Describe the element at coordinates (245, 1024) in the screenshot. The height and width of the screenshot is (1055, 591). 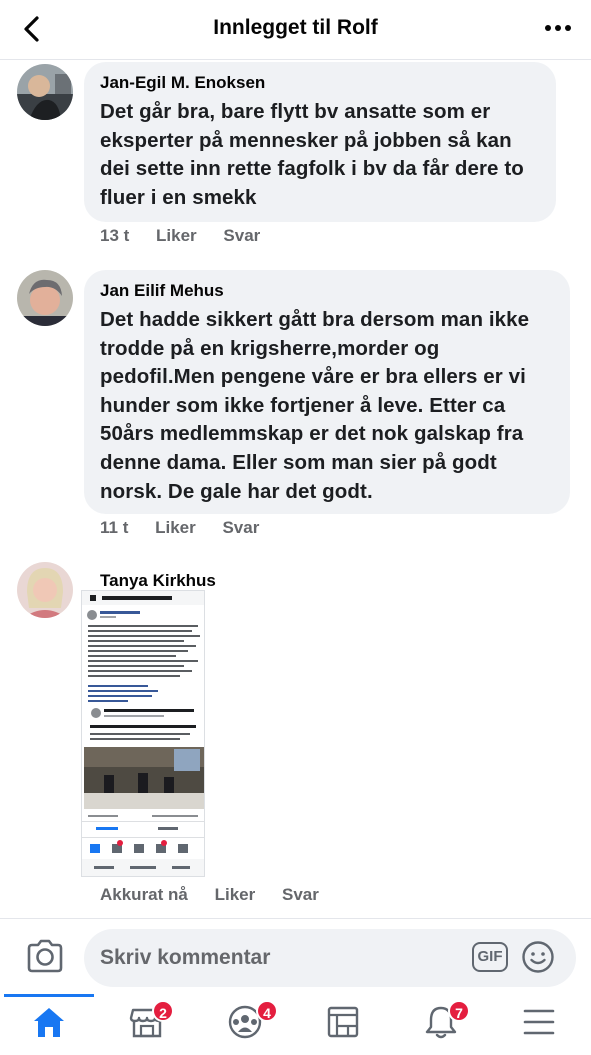
I see `tab-groups: 4` at that location.